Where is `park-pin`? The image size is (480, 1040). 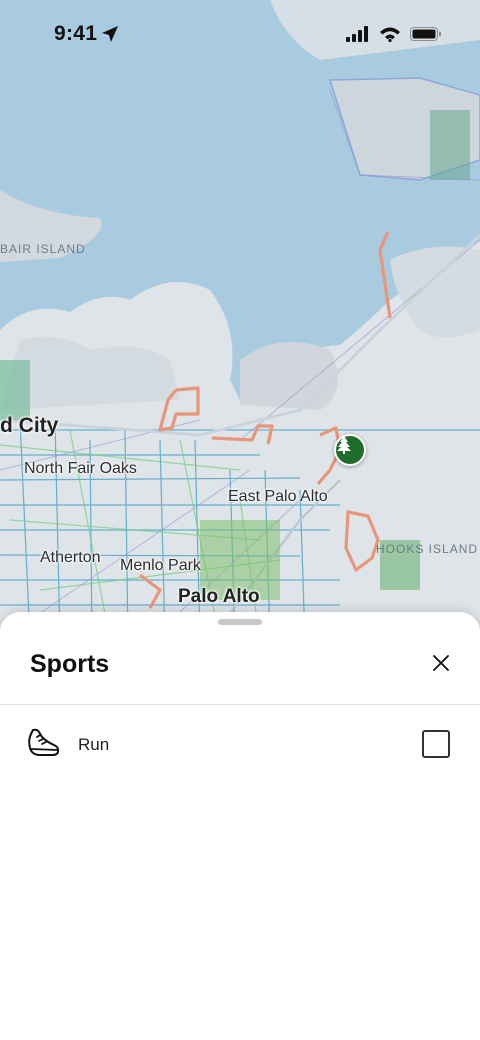
park-pin is located at coordinates (350, 450).